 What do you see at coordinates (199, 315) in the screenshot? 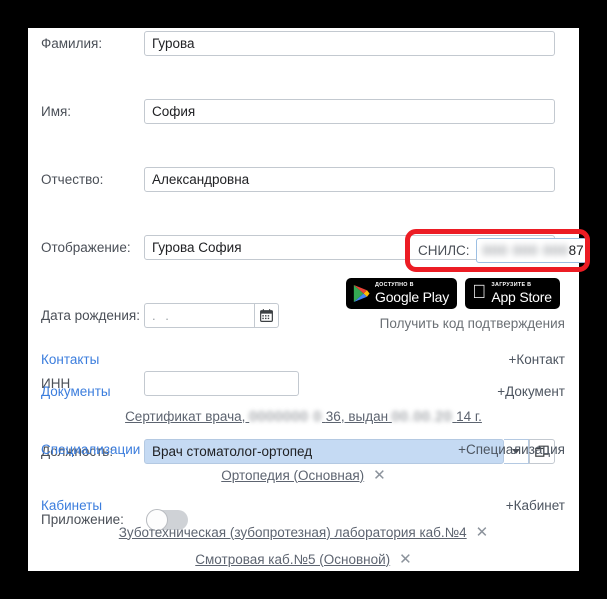
I see `input-birthdate: . .` at bounding box center [199, 315].